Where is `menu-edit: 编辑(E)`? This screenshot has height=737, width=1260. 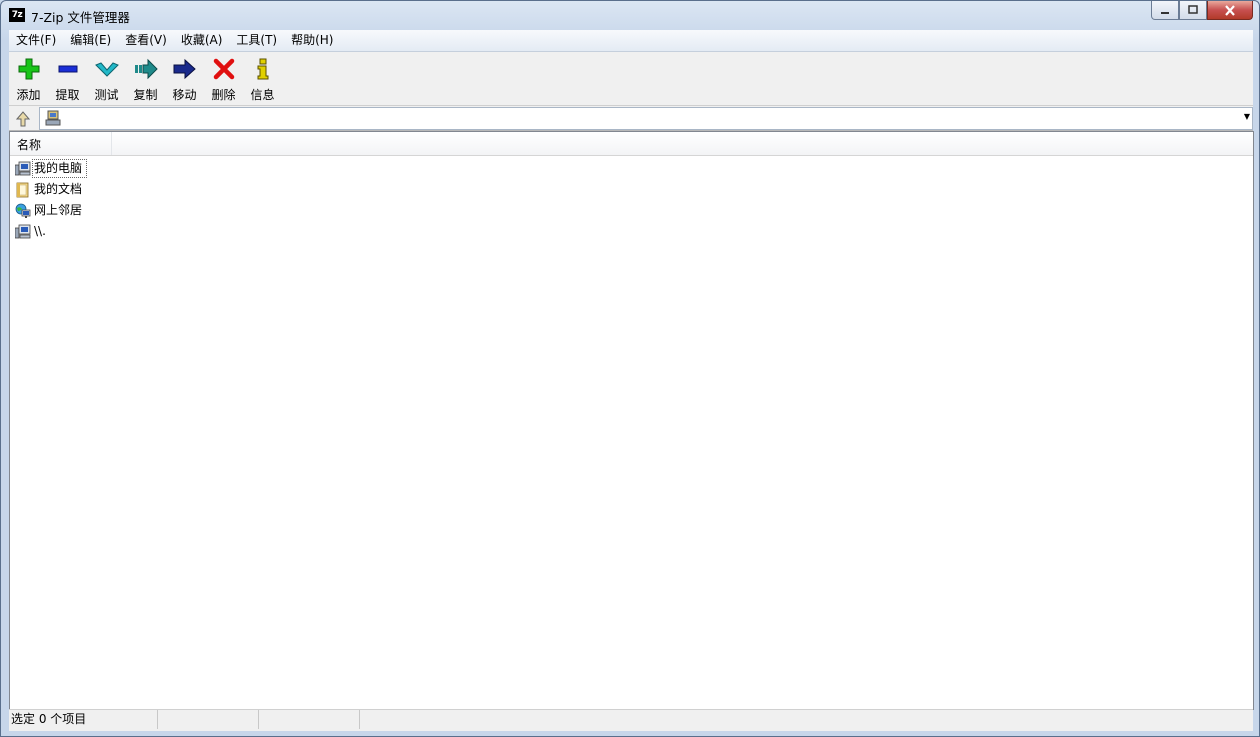 menu-edit: 编辑(E) is located at coordinates (90, 40).